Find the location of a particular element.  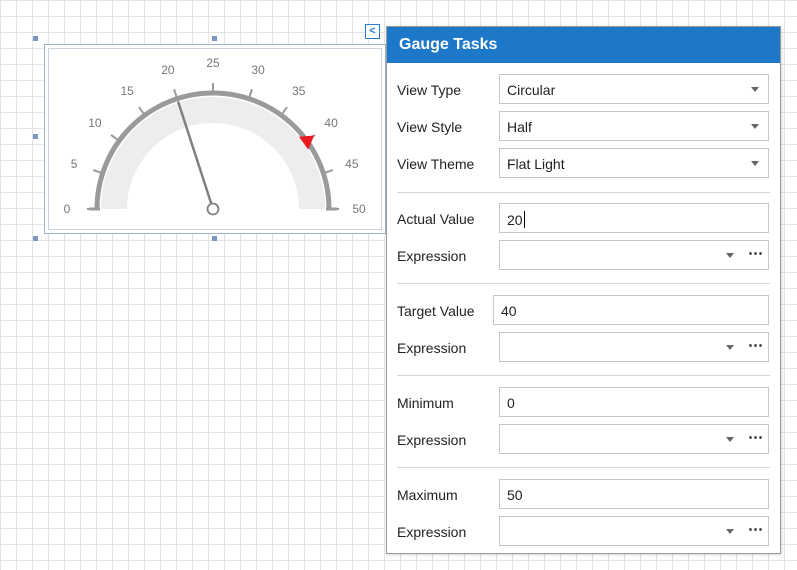

maximum-text: 50 is located at coordinates (515, 495).